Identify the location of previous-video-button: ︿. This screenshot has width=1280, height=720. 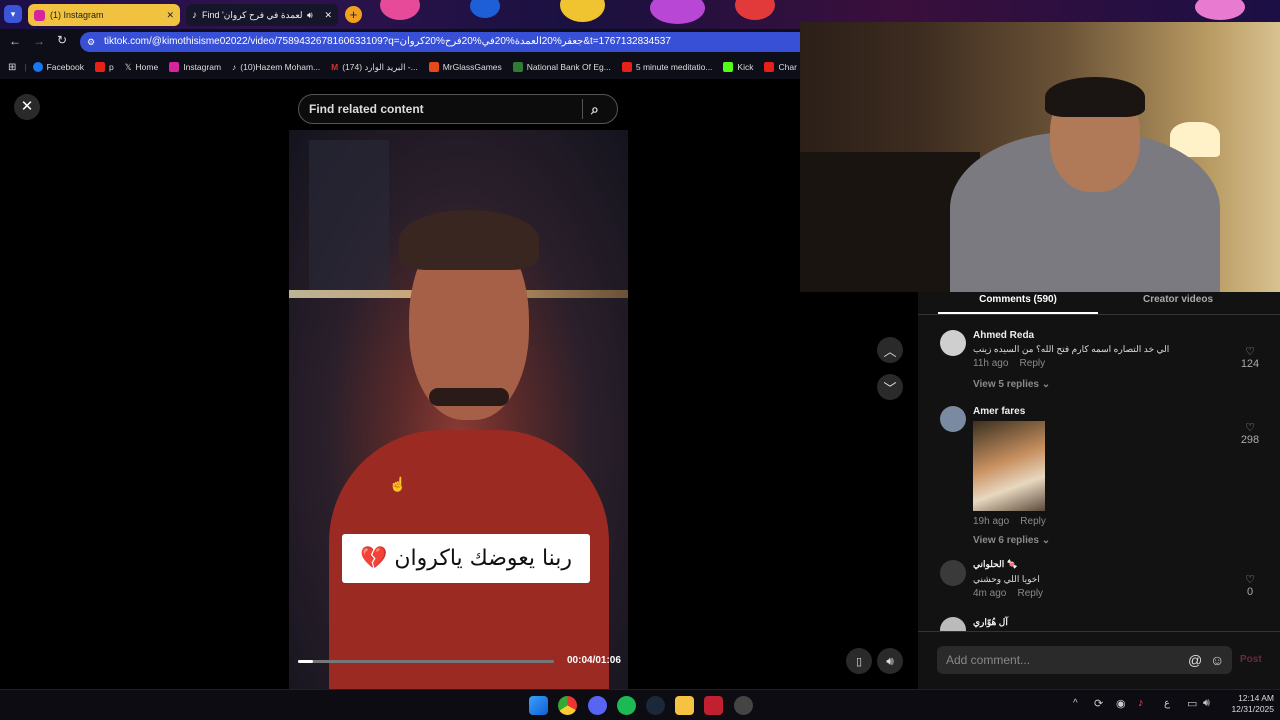
(890, 350).